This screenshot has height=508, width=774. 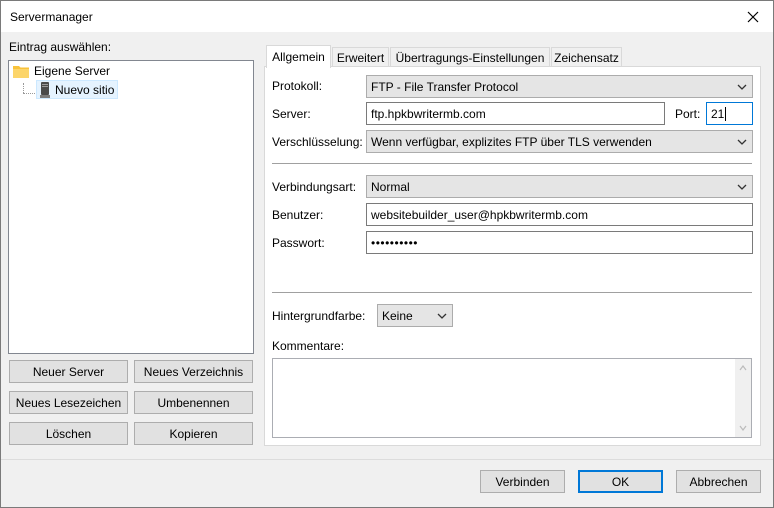 What do you see at coordinates (317, 142) in the screenshot?
I see `encryption-label: Verschlüsselung:` at bounding box center [317, 142].